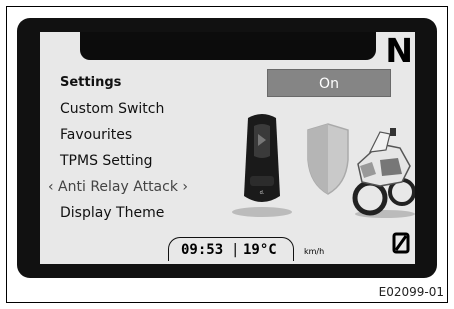 The image size is (454, 309). I want to click on figure-code: E02099-01, so click(411, 292).